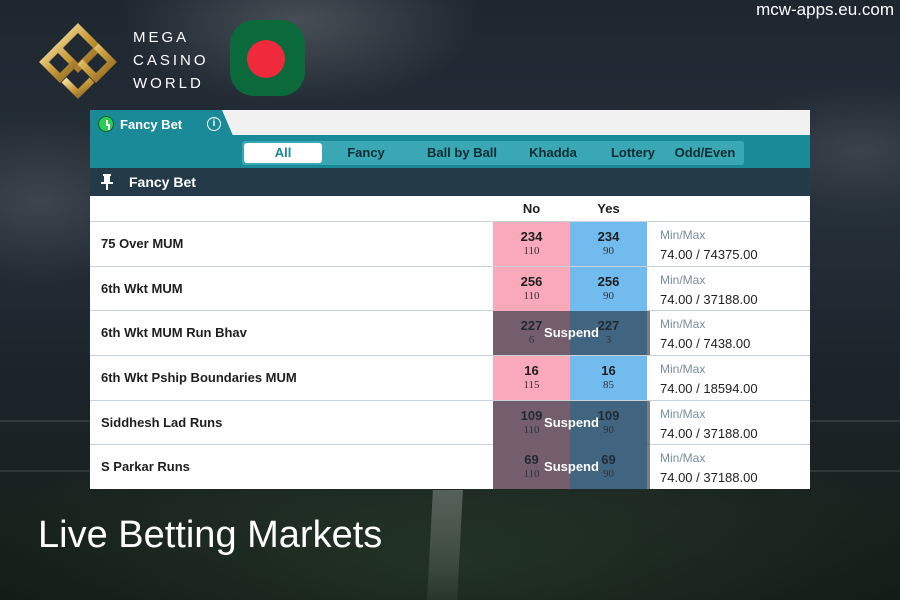 This screenshot has height=600, width=900. What do you see at coordinates (553, 153) in the screenshot?
I see `filter-khadda: Khadda` at bounding box center [553, 153].